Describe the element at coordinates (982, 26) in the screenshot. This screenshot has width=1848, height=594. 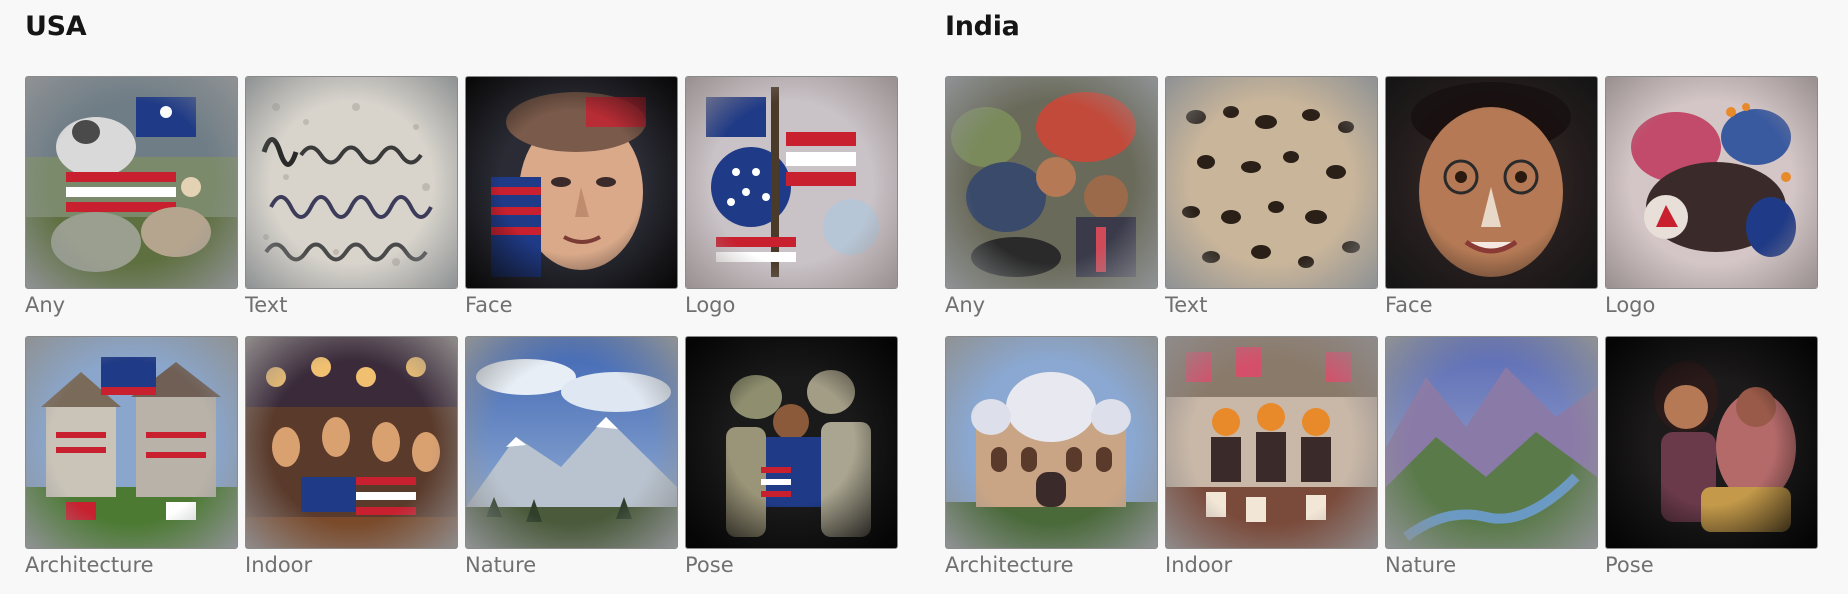
I see `section-title: India` at that location.